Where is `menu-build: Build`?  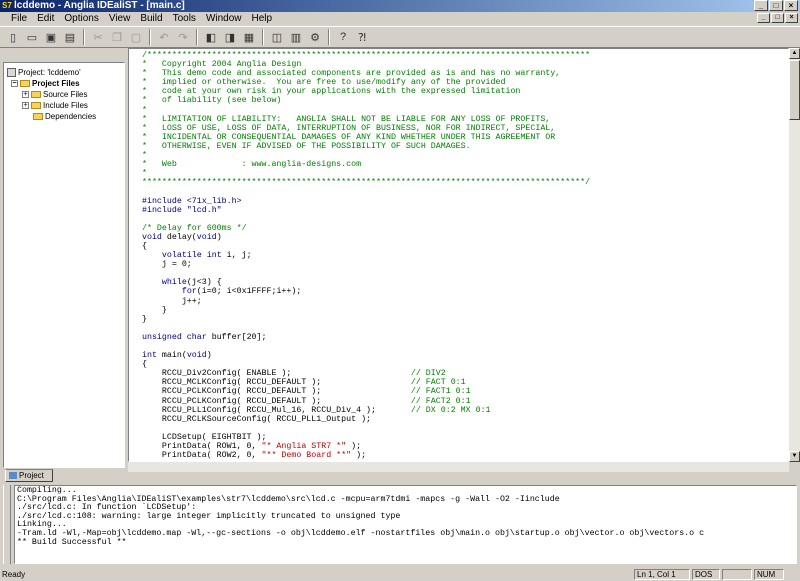 menu-build: Build is located at coordinates (151, 19).